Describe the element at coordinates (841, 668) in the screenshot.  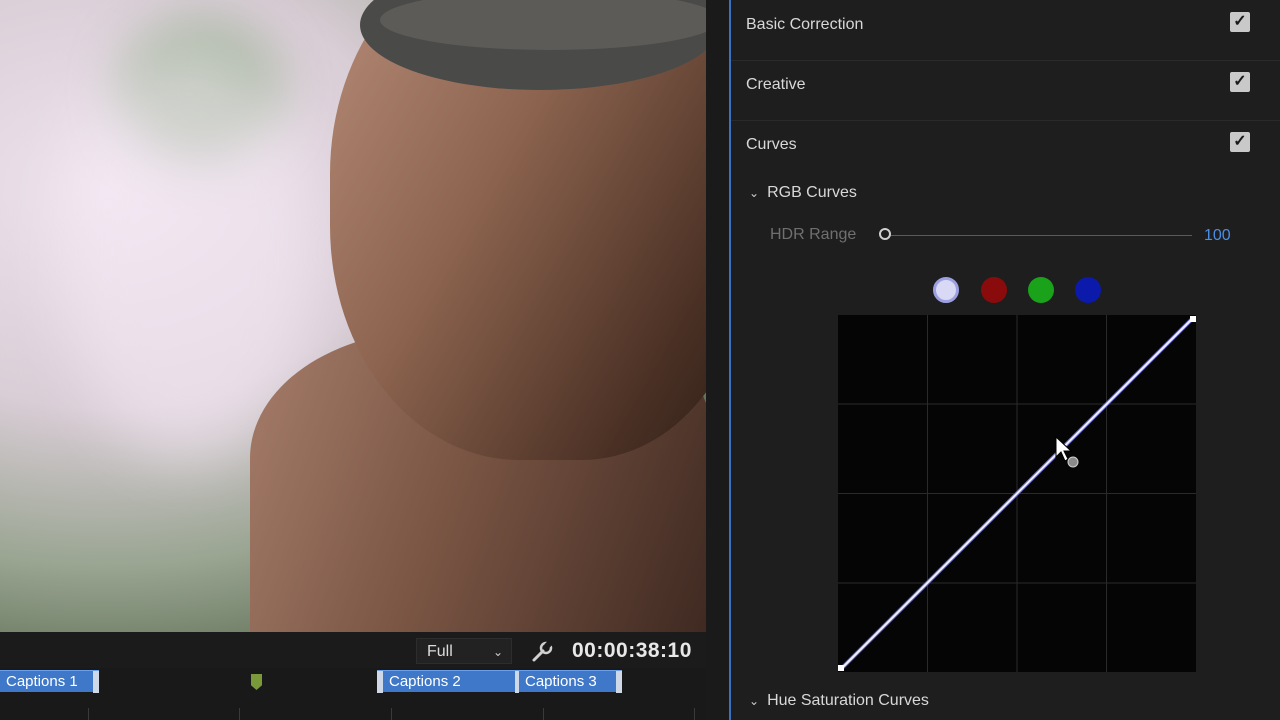
I see `curve-point-black` at that location.